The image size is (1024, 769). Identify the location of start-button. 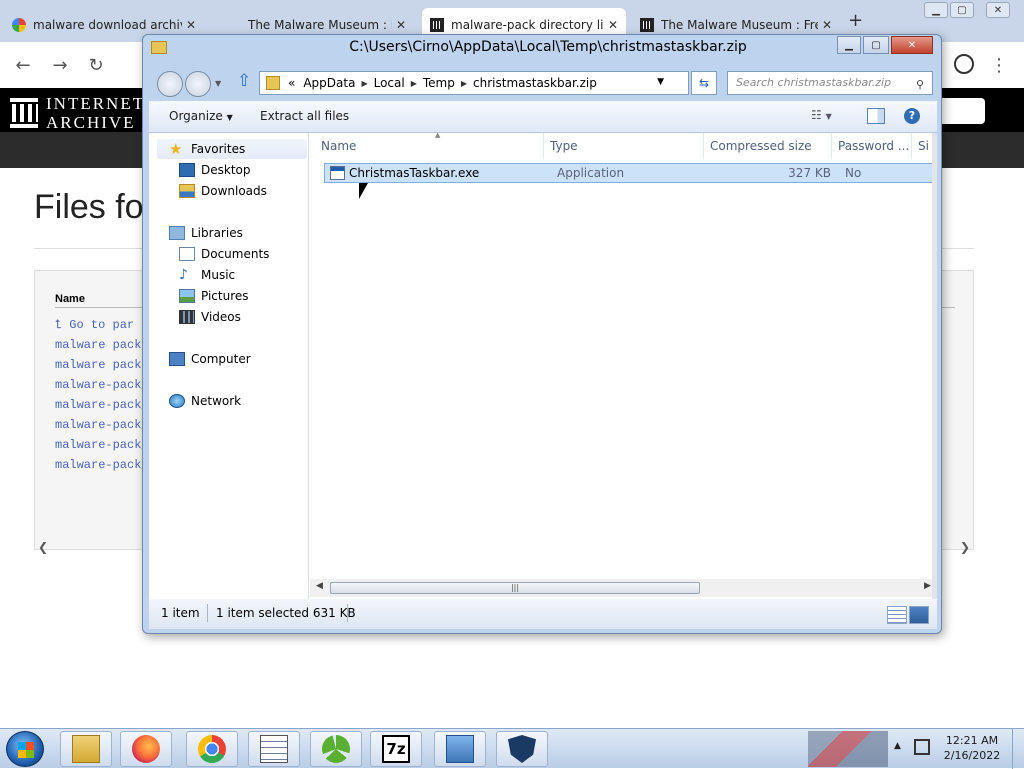
(25, 749).